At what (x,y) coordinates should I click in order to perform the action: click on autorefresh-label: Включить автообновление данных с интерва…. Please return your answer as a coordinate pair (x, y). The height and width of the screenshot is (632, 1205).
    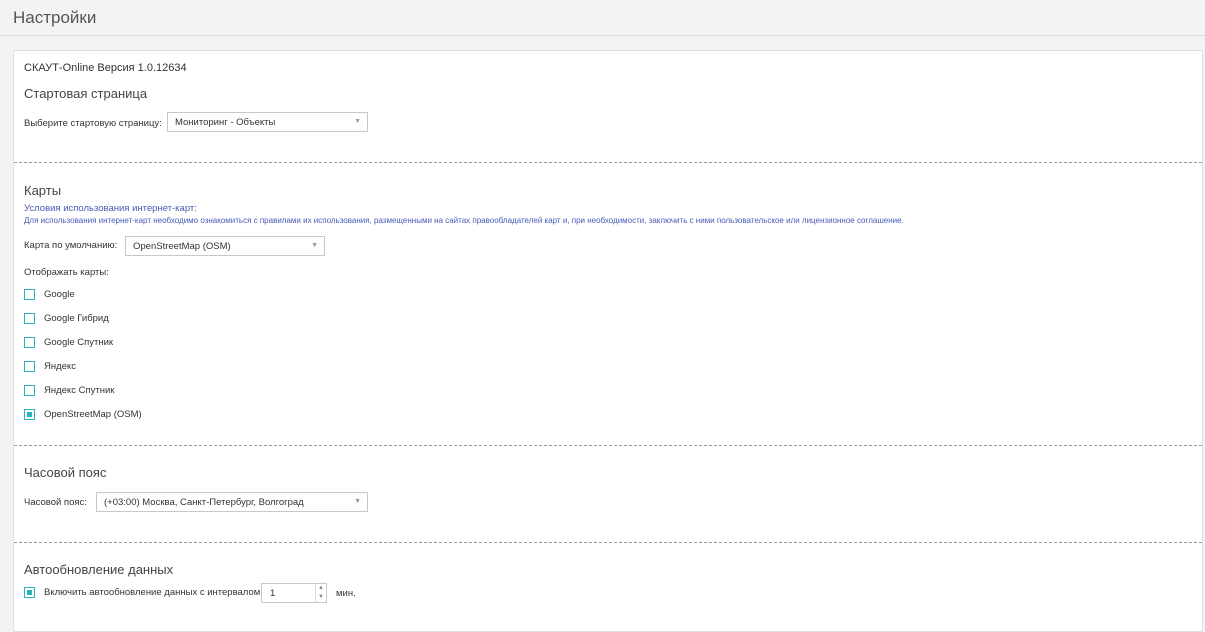
    Looking at the image, I should click on (152, 592).